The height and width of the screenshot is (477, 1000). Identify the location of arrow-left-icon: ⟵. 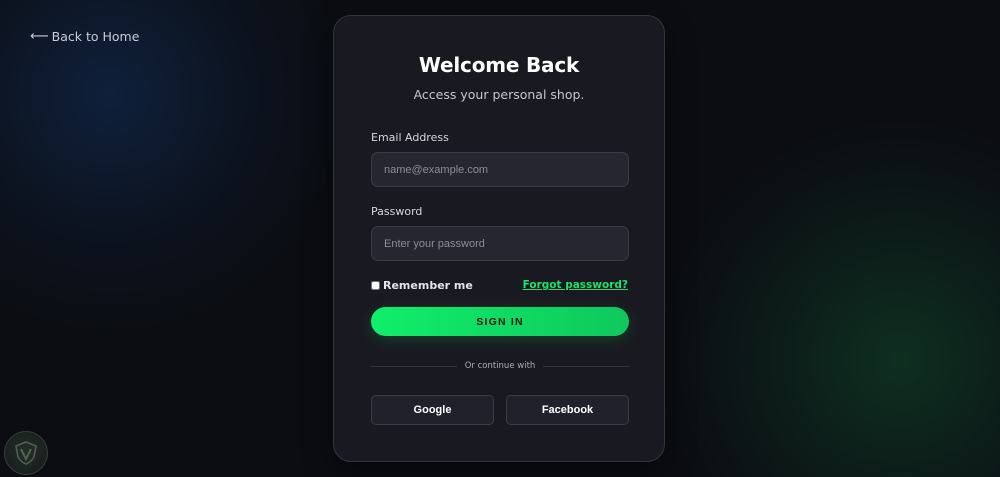
(39, 36).